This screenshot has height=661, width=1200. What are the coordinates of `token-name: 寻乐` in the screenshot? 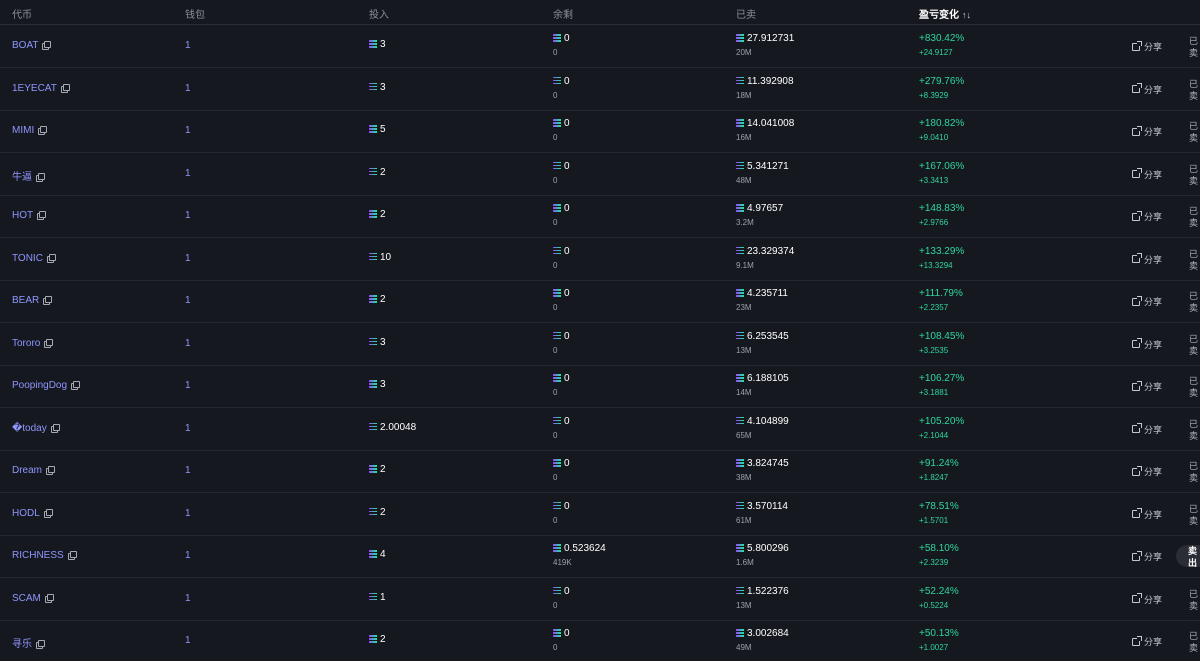 It's located at (22, 644).